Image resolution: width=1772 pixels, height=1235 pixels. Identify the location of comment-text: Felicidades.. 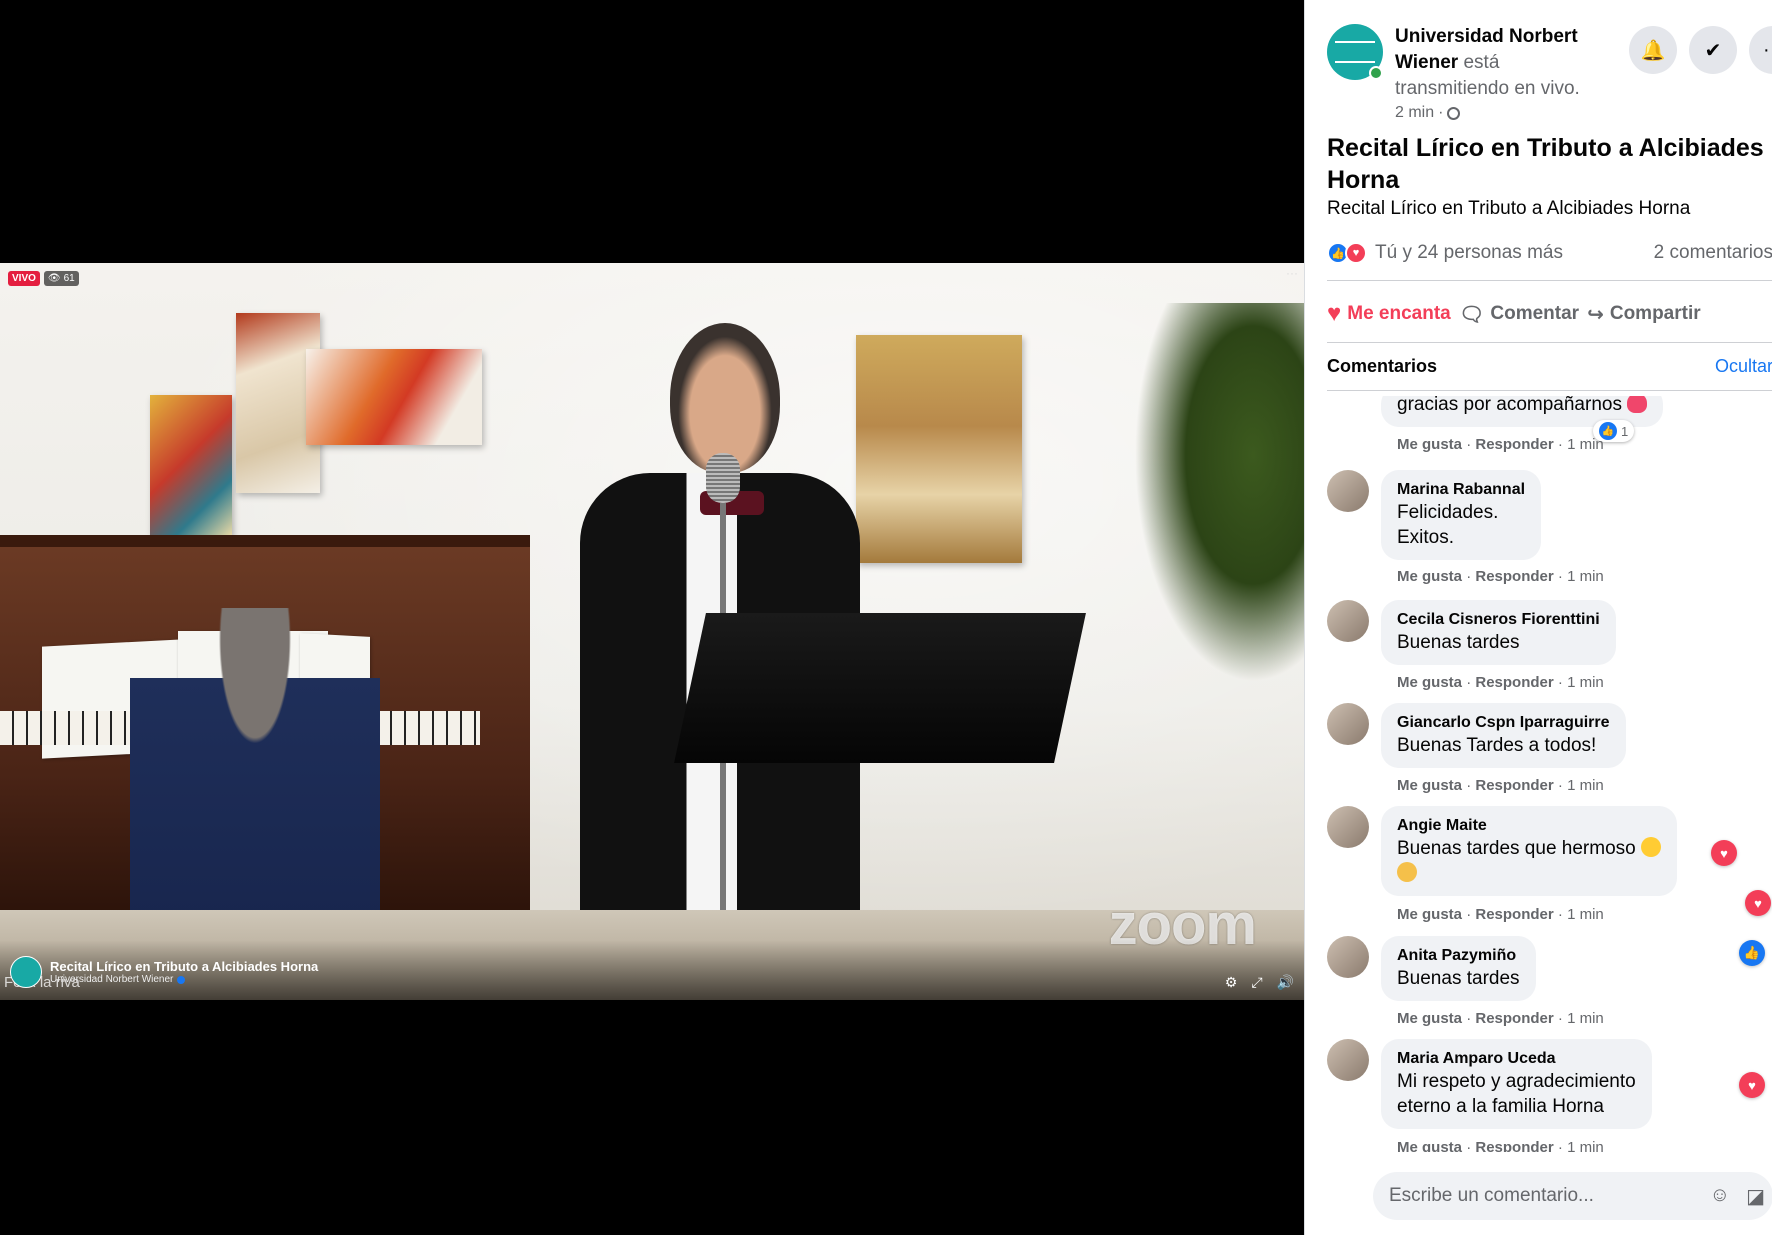
(1448, 512).